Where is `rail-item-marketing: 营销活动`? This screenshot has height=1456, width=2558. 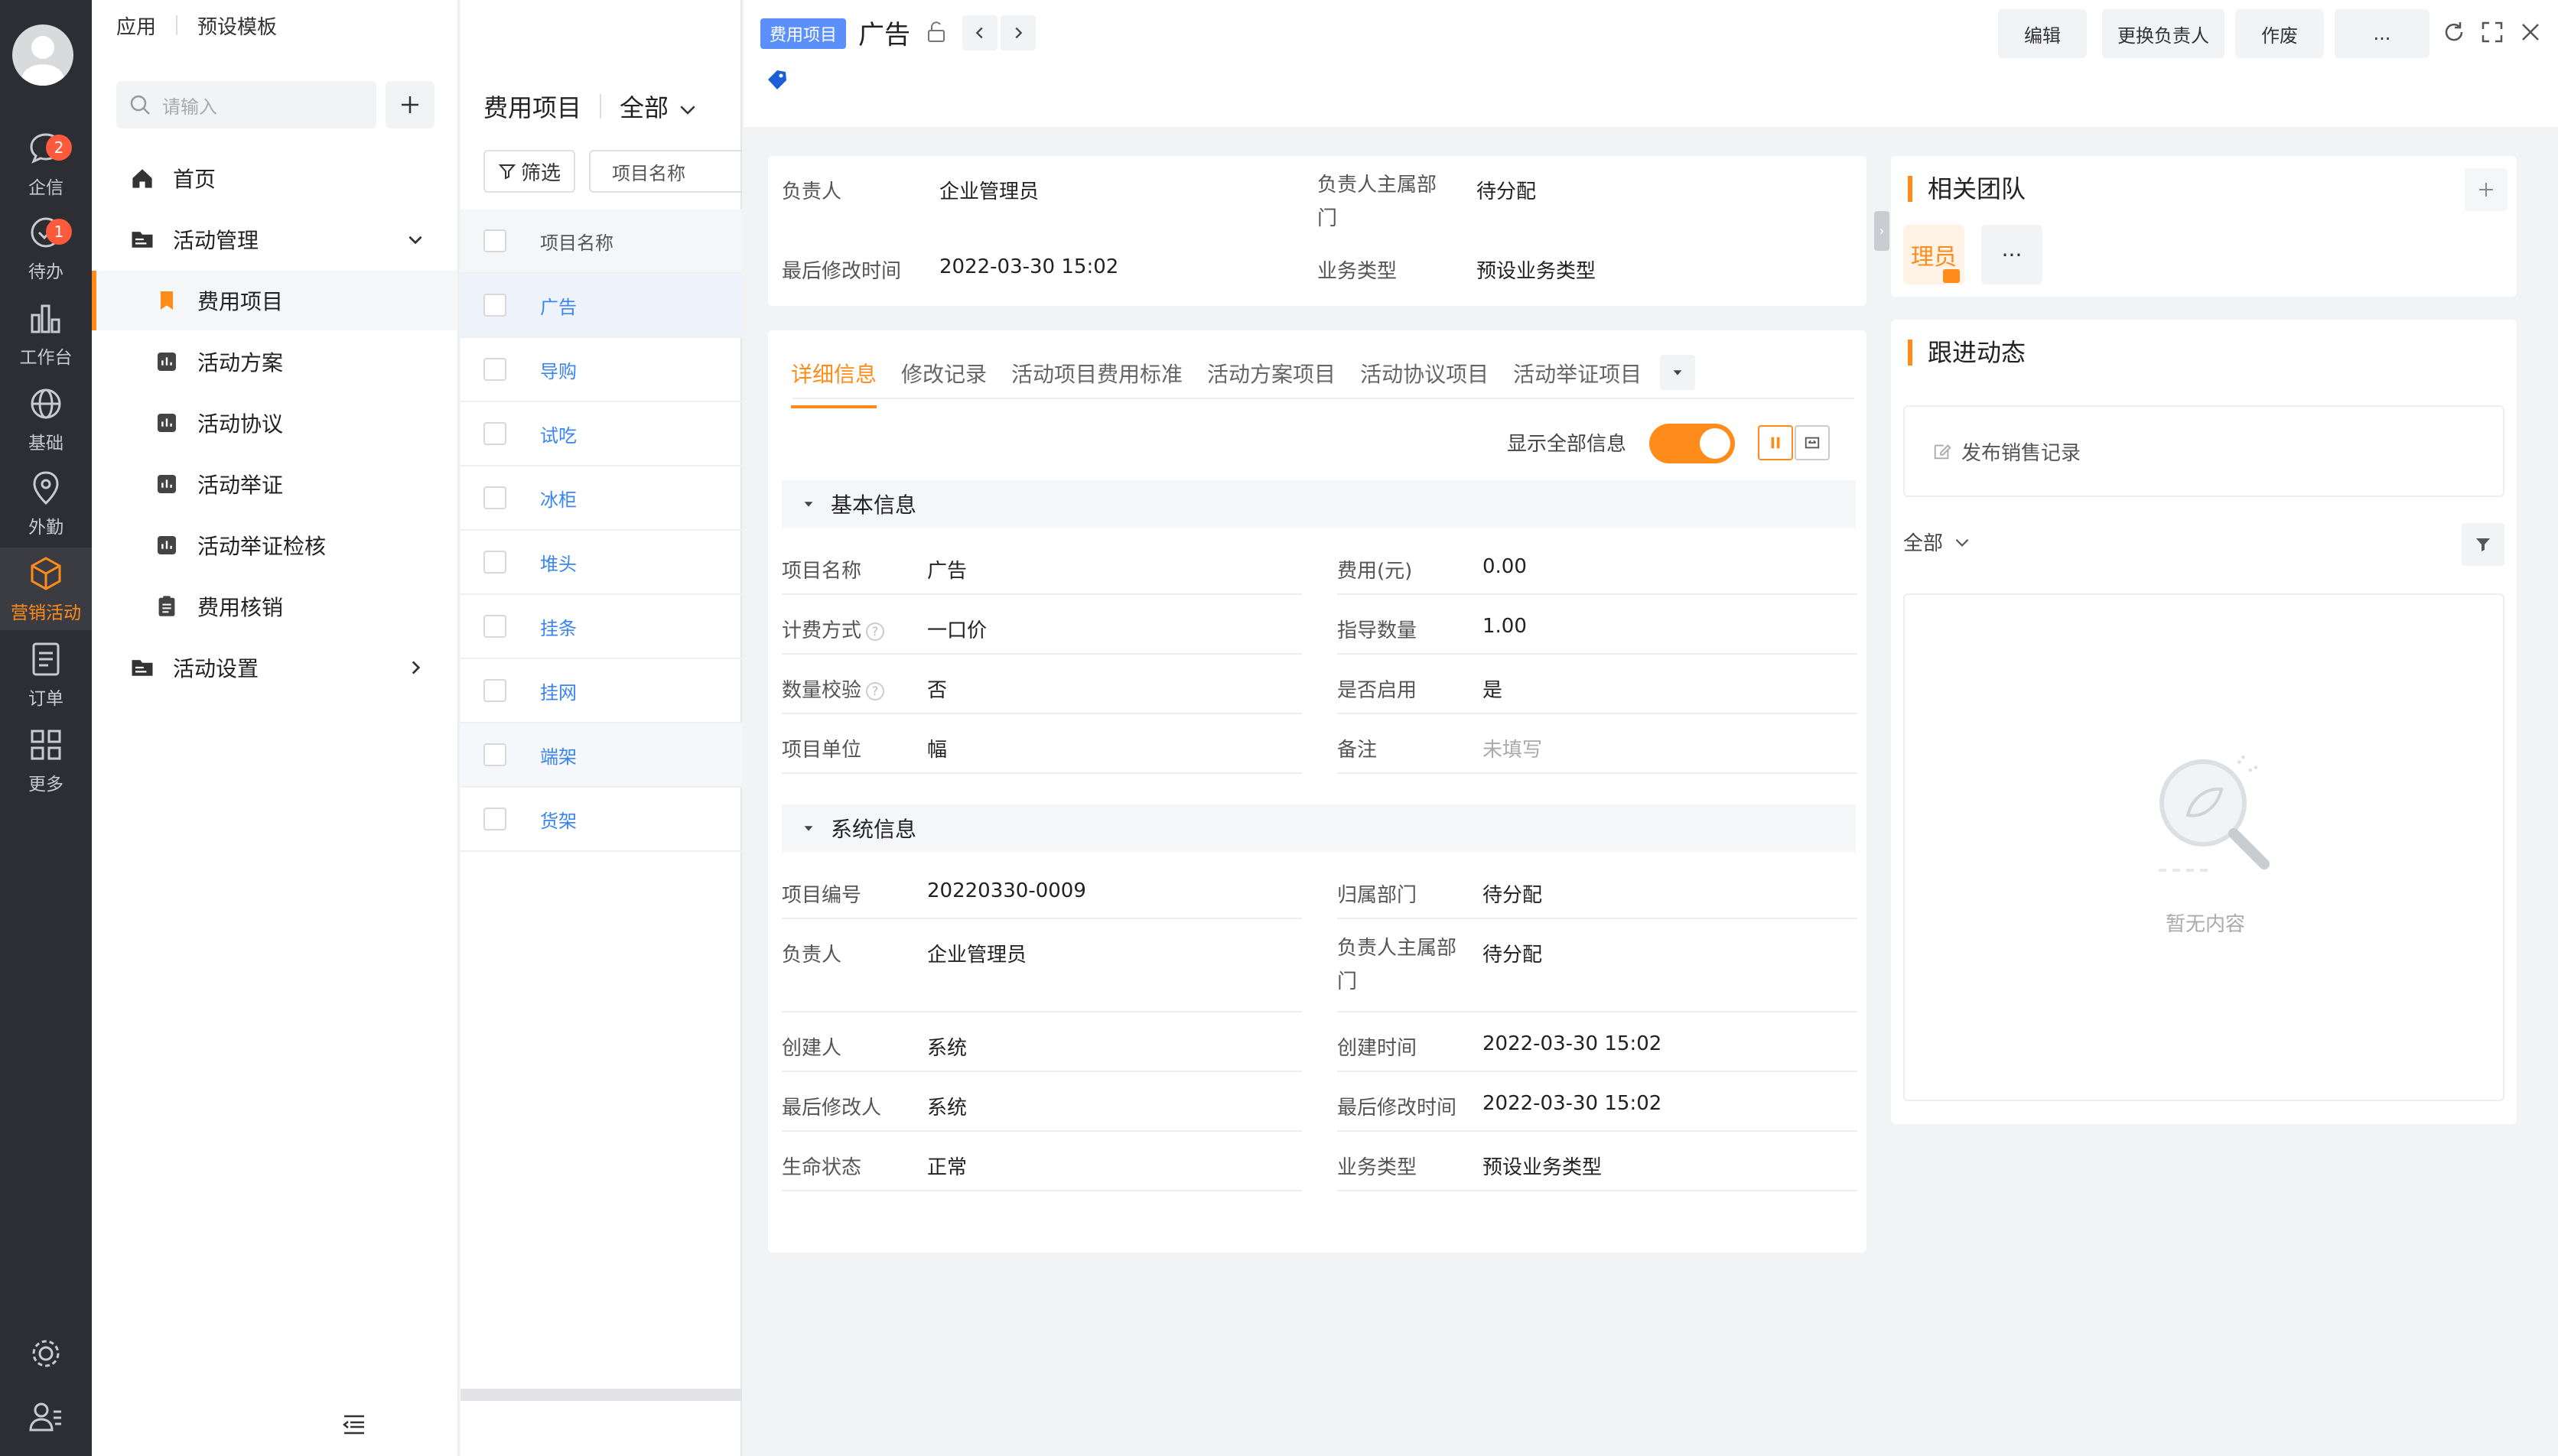 rail-item-marketing: 营销活动 is located at coordinates (46, 589).